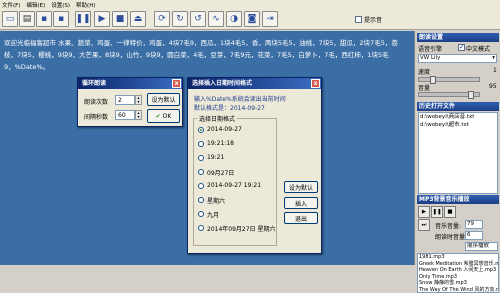 The height and width of the screenshot is (293, 500). Describe the element at coordinates (222, 83) in the screenshot. I see `date-dialog-title: 选择插入日期时间格式` at that location.